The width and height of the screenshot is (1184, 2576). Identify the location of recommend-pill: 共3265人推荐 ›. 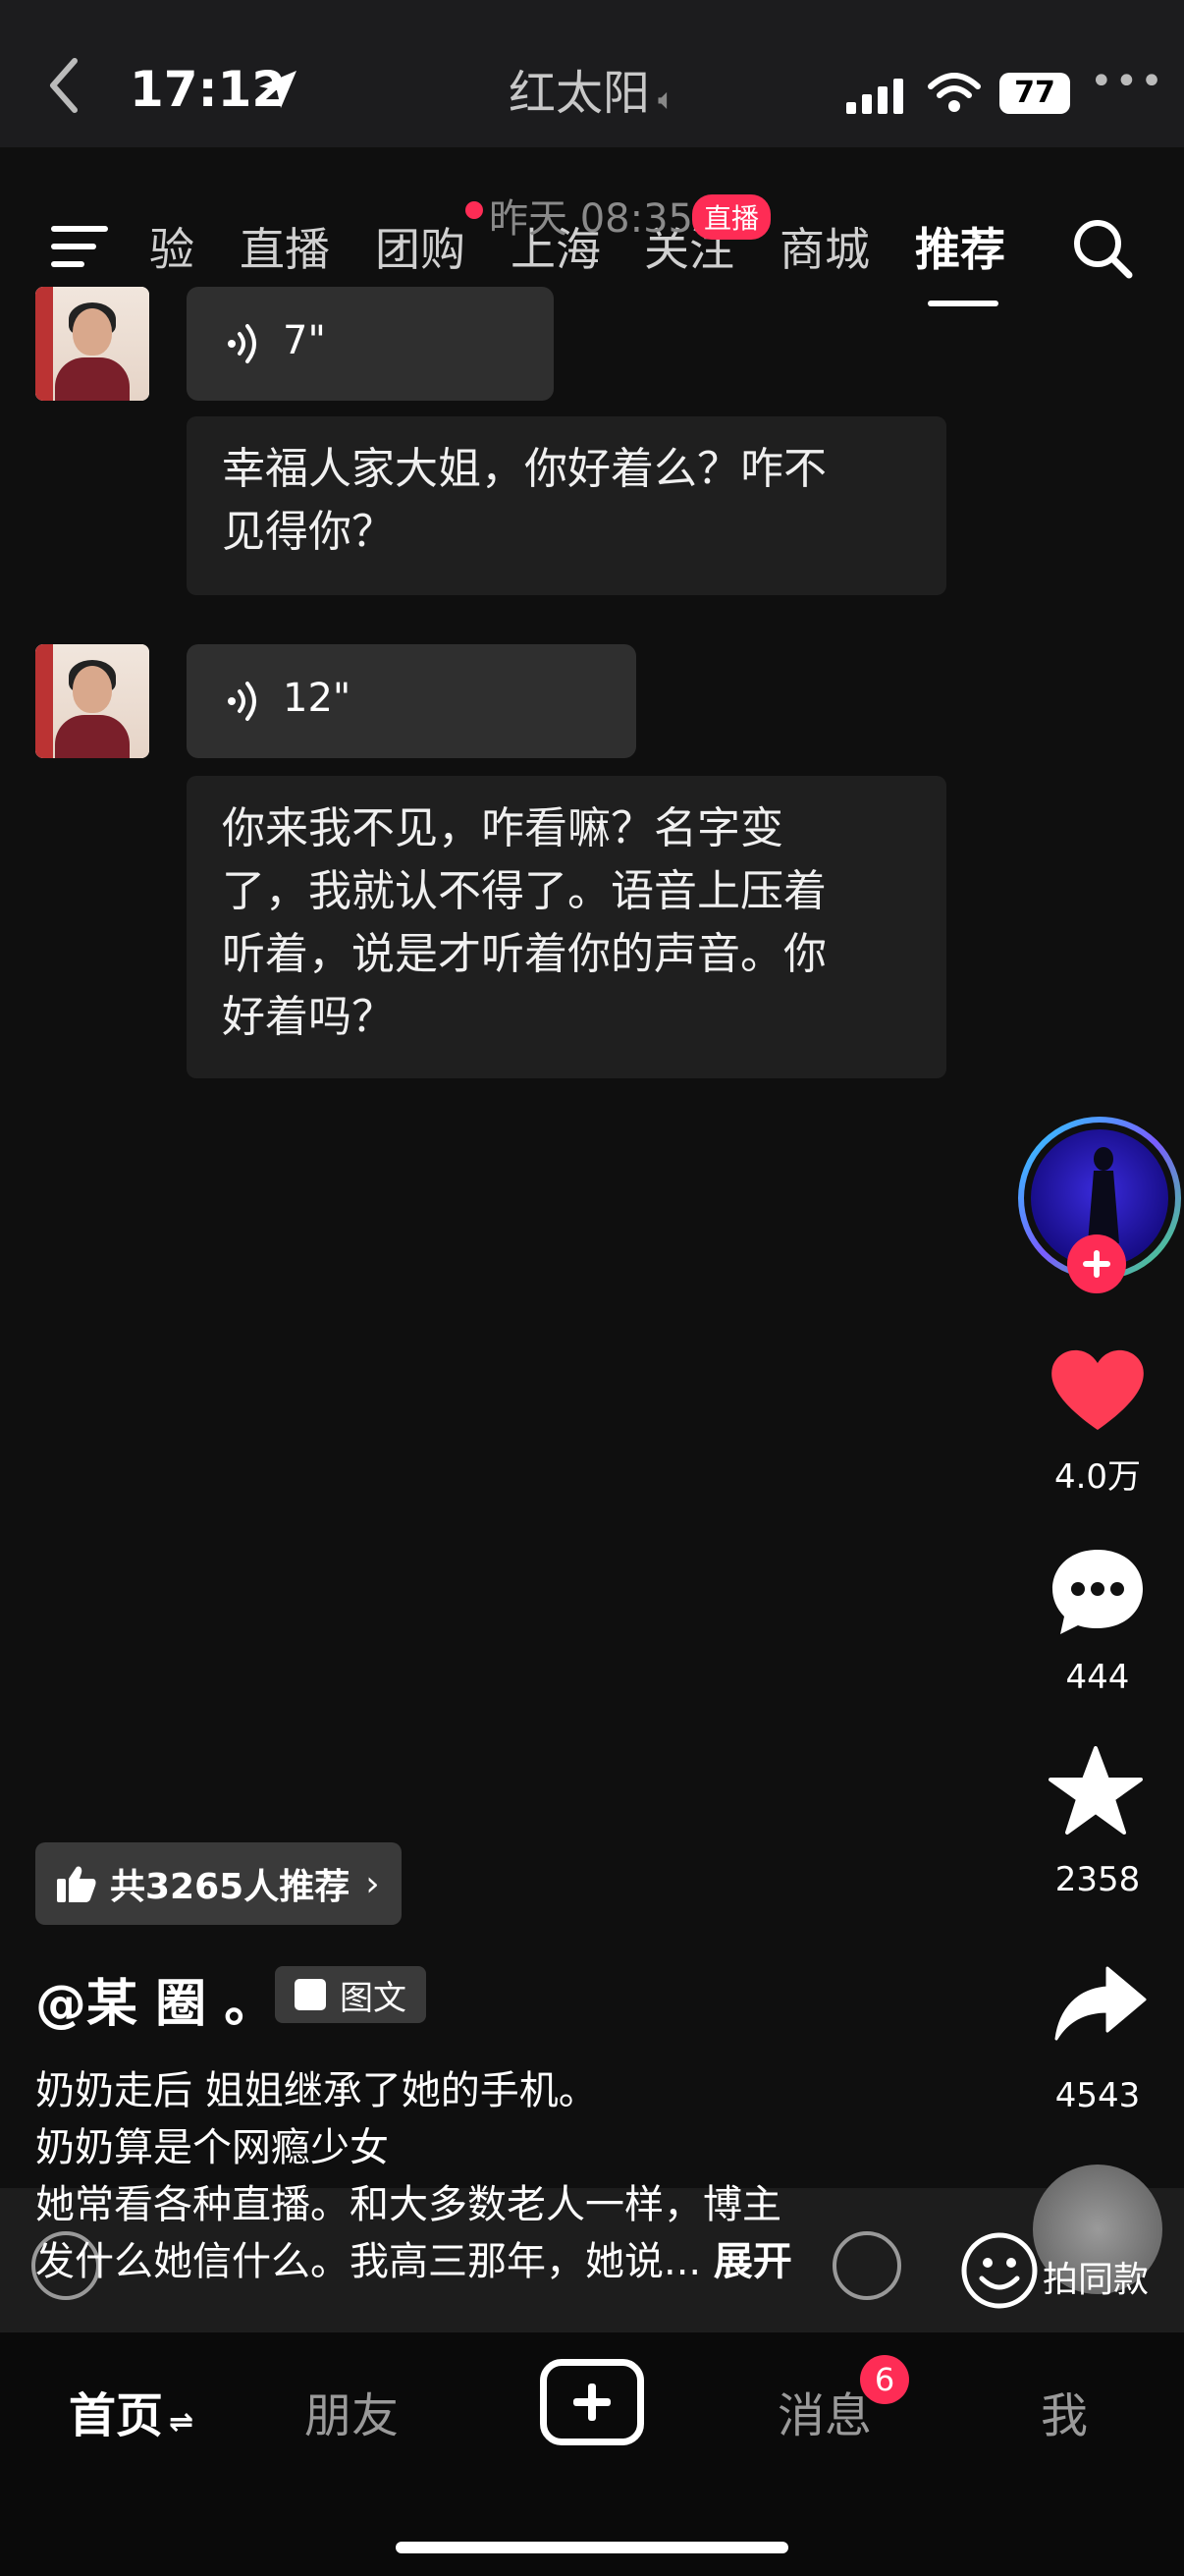
(218, 1883).